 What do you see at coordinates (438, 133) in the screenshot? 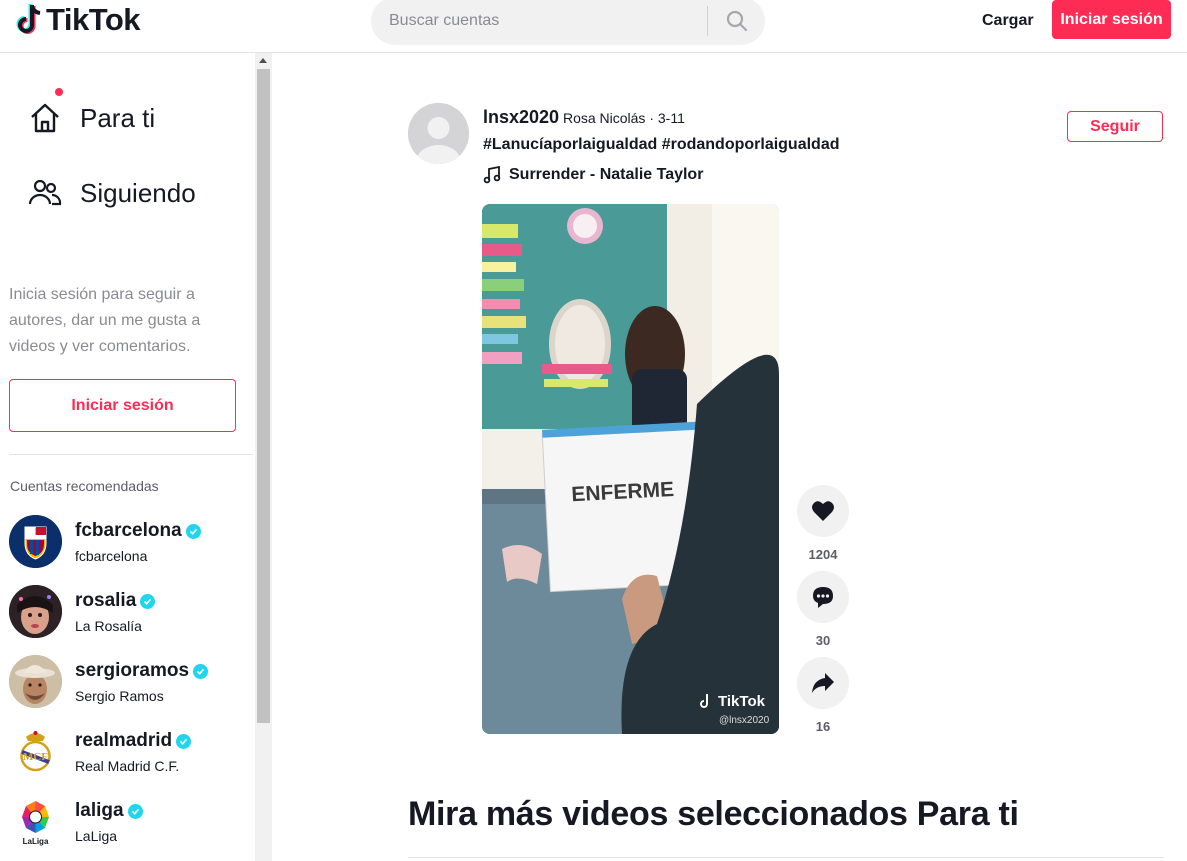
I see `post-author-avatar` at bounding box center [438, 133].